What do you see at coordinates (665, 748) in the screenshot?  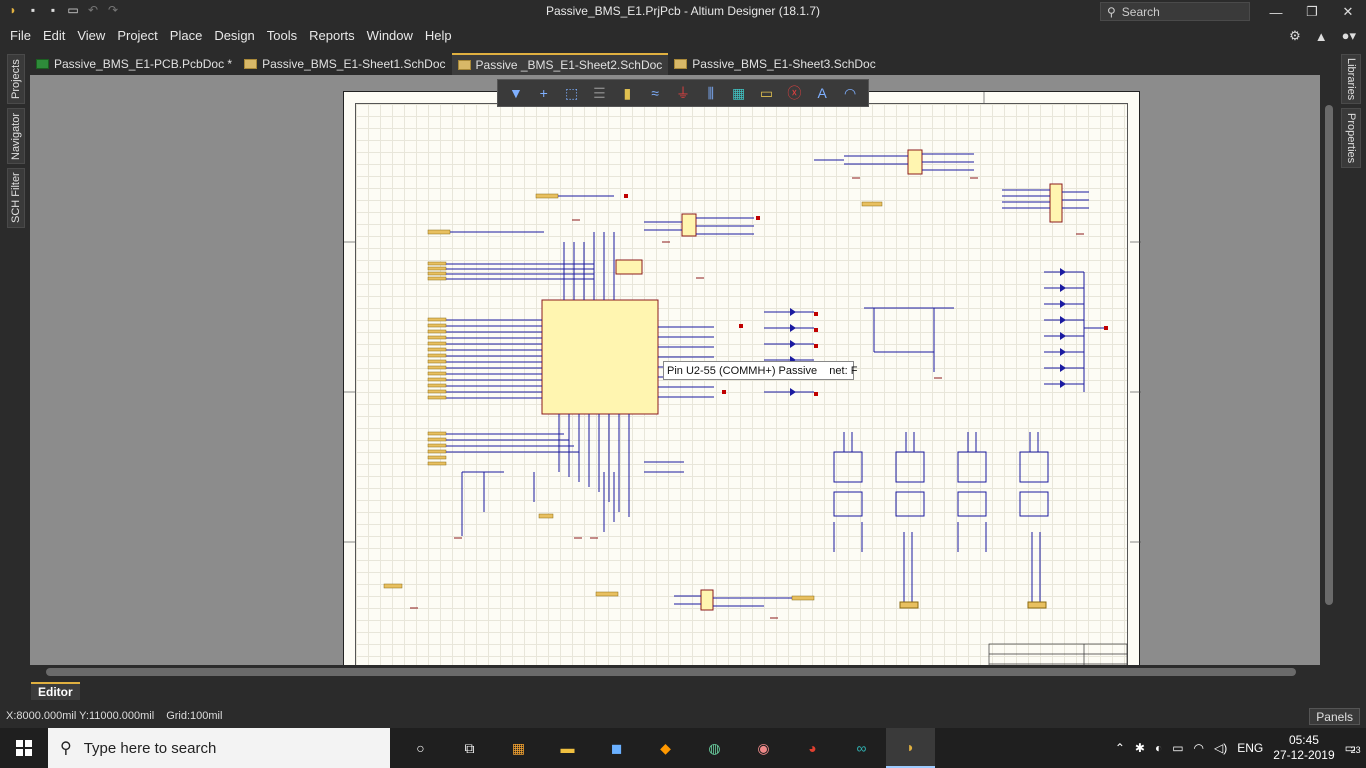 I see `sublime-icon: ◆` at bounding box center [665, 748].